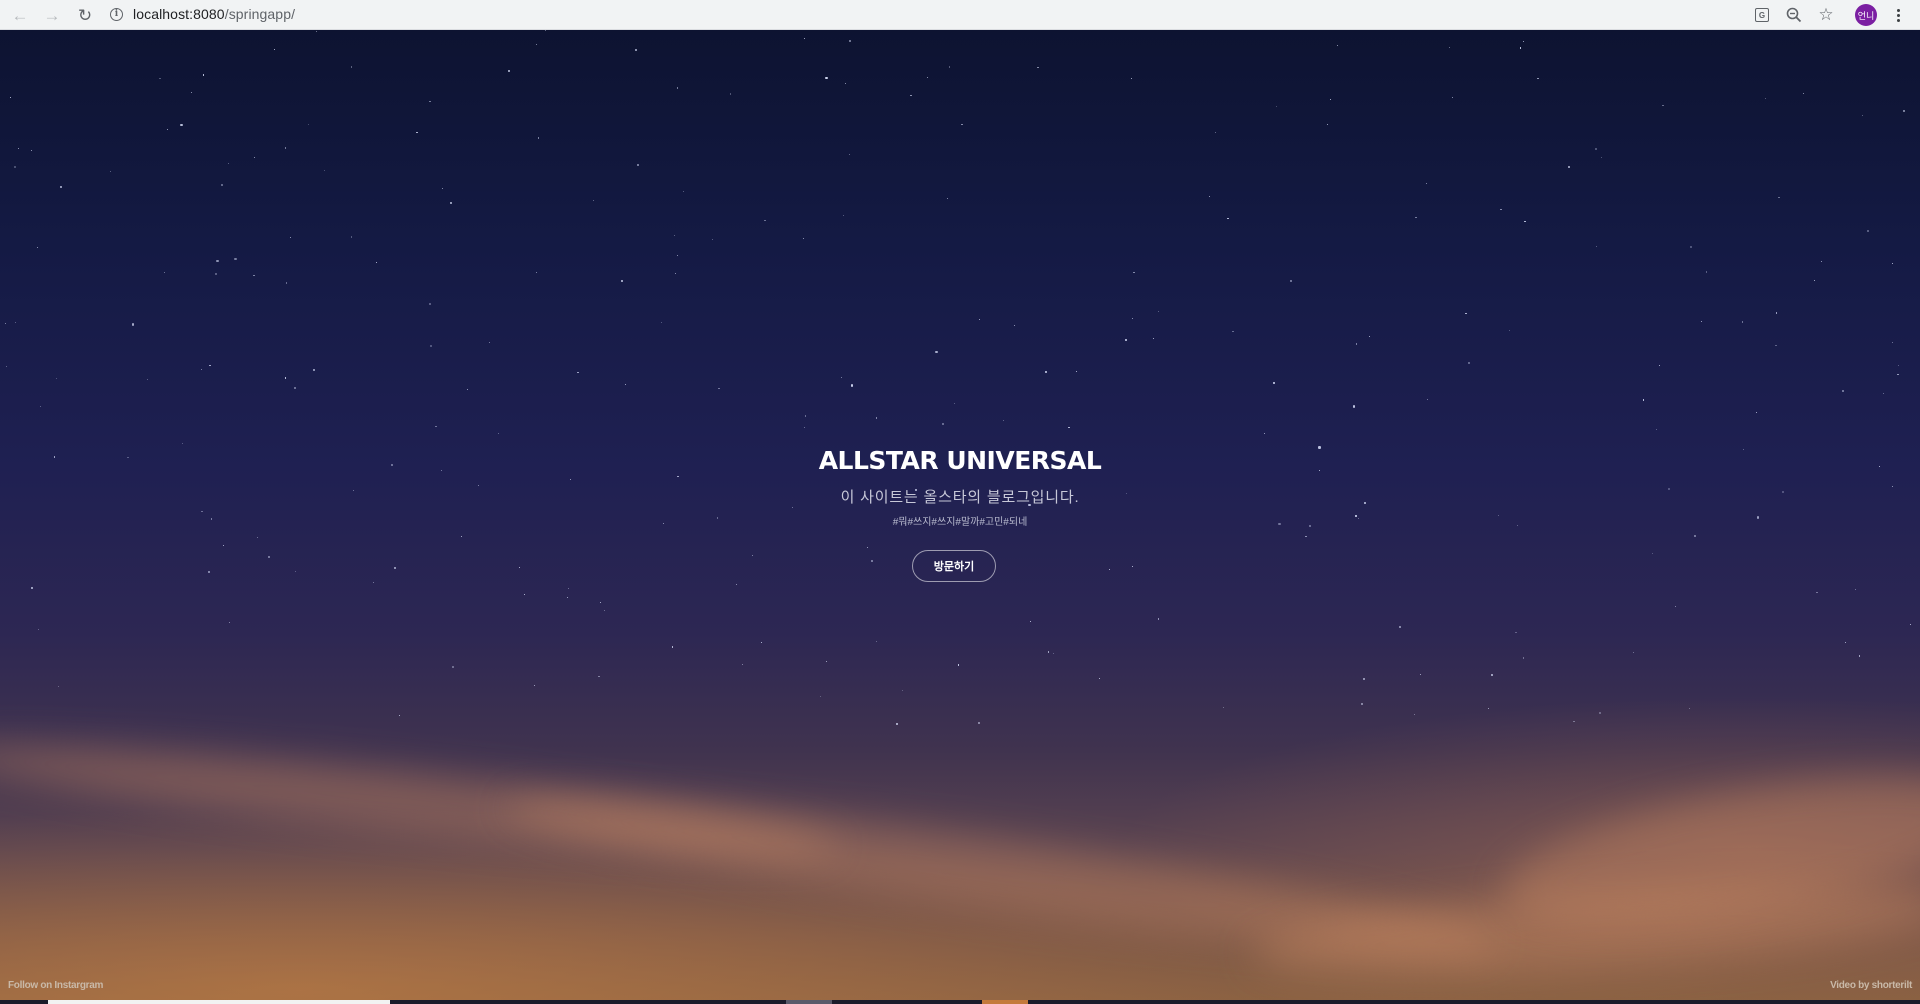  Describe the element at coordinates (1794, 15) in the screenshot. I see `zoom-button` at that location.